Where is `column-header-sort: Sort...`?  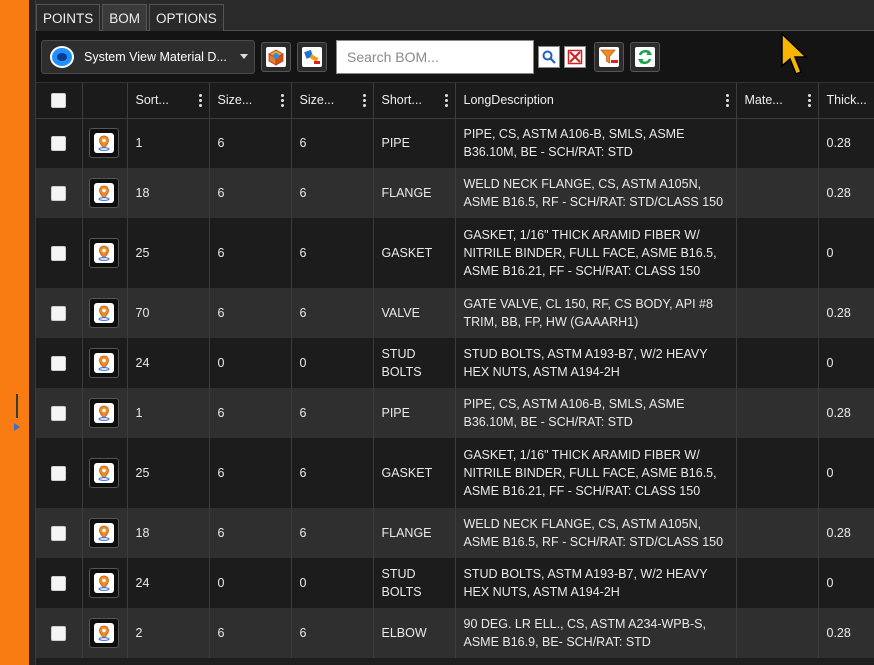 column-header-sort: Sort... is located at coordinates (168, 101).